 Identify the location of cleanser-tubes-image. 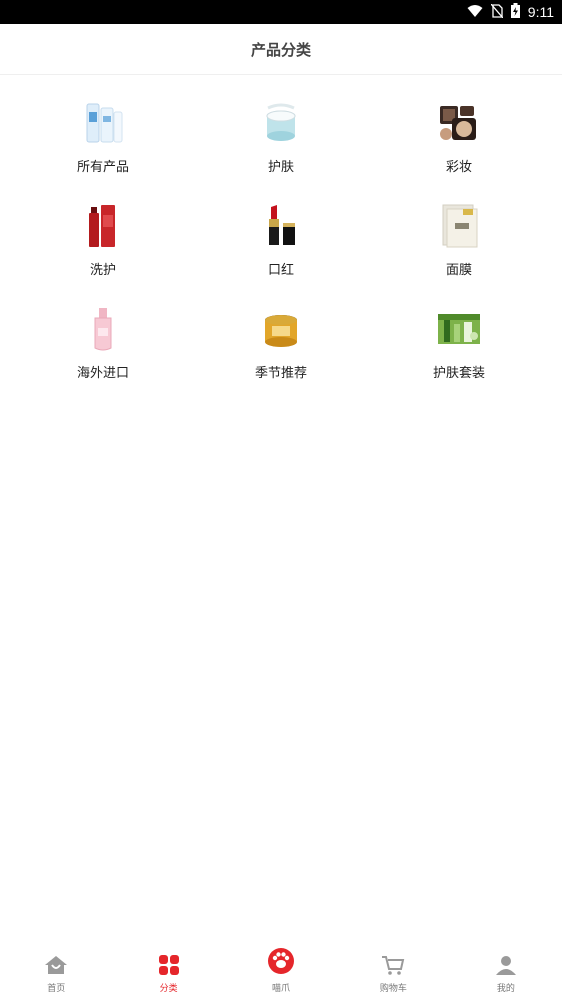
(103, 123).